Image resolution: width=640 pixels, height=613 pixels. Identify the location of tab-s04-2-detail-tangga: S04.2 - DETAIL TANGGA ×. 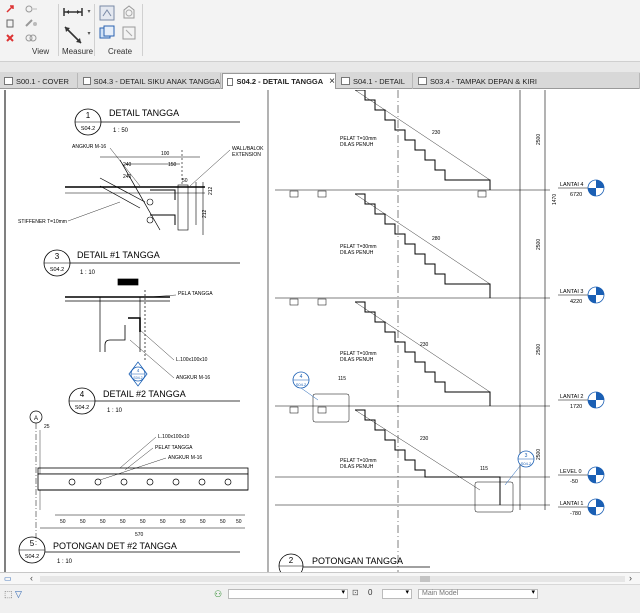
(279, 81).